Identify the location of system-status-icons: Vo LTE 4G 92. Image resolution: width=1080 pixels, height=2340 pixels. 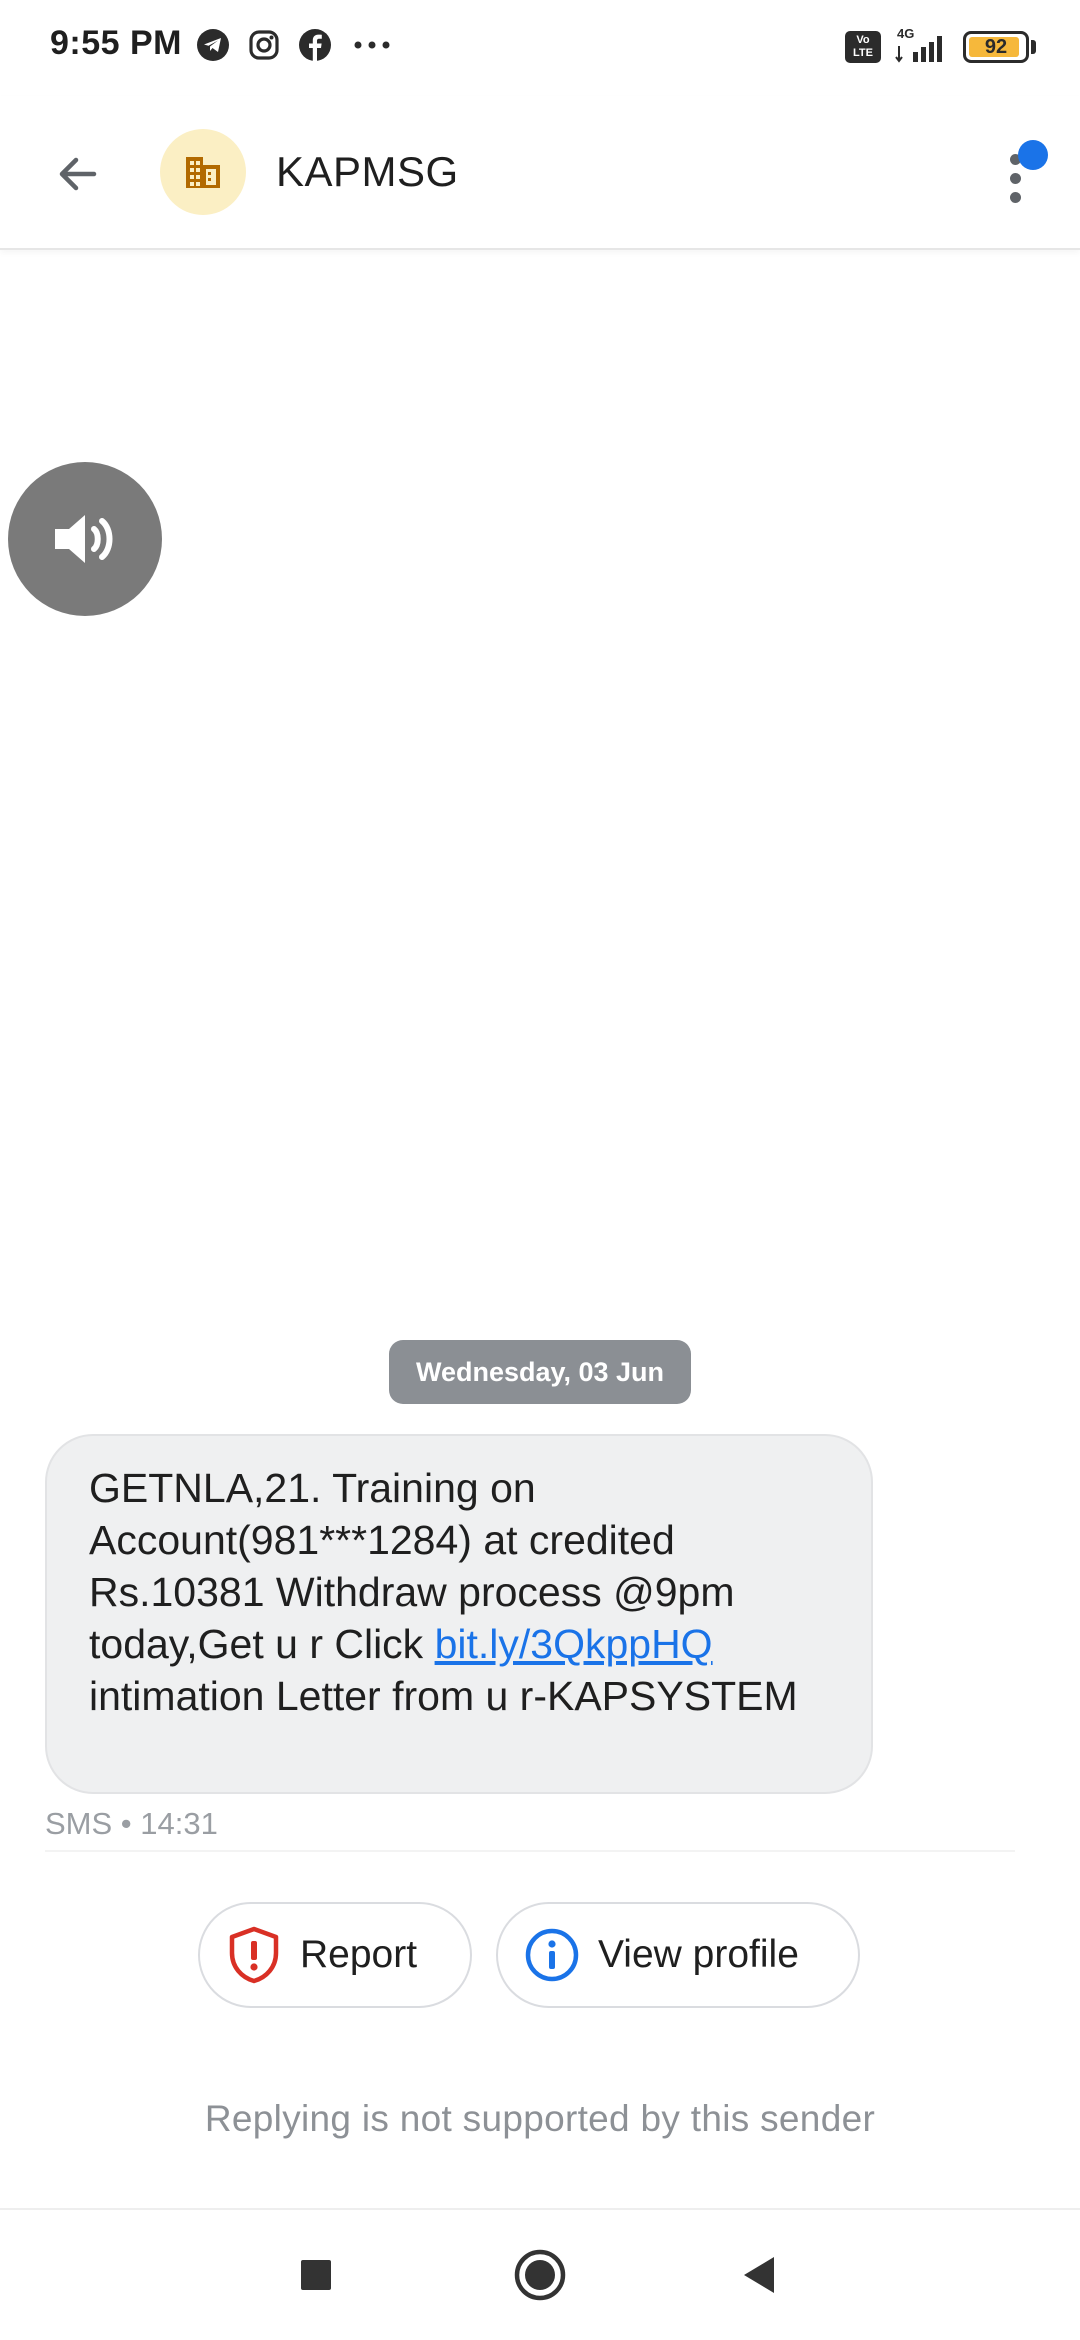
(940, 45).